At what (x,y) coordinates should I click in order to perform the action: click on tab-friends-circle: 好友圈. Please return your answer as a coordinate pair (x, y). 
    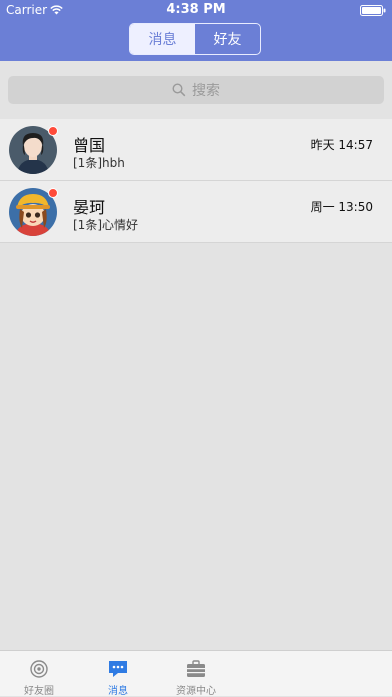
    Looking at the image, I should click on (39, 674).